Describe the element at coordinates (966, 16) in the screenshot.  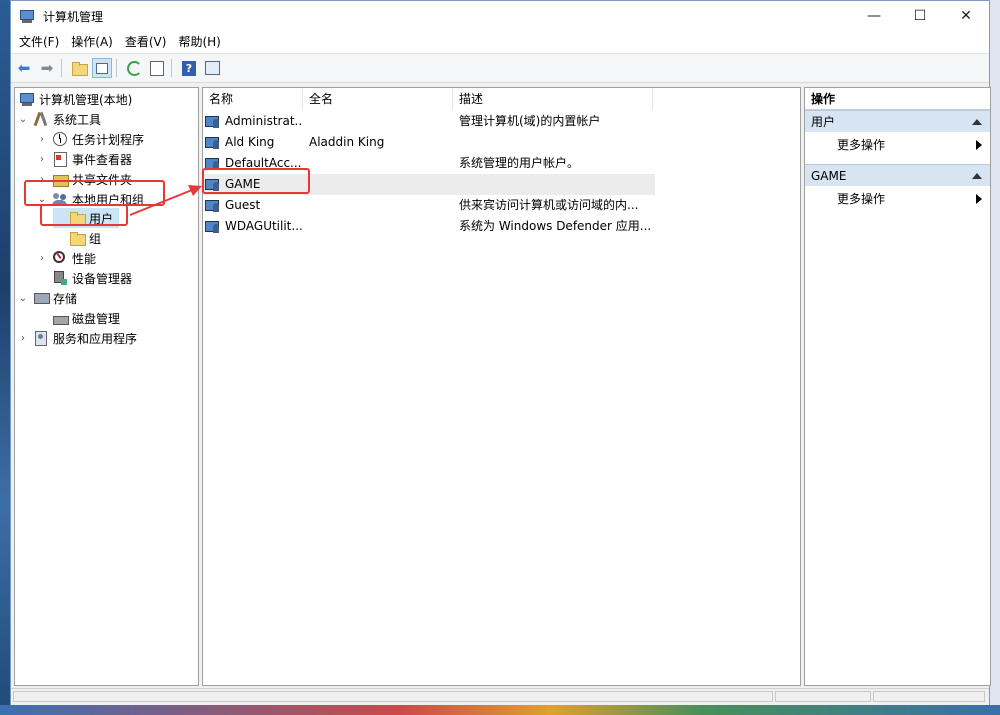
I see `close-button: ✕` at that location.